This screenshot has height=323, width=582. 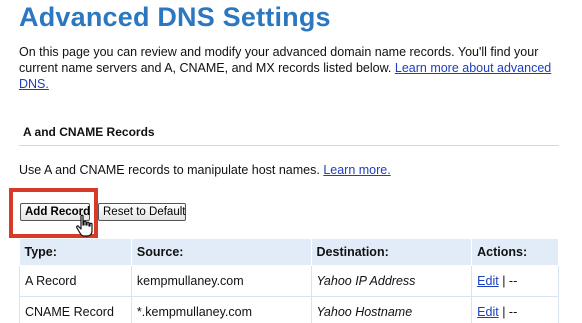 What do you see at coordinates (89, 132) in the screenshot?
I see `a-cname-section-heading: A and CNAME Records` at bounding box center [89, 132].